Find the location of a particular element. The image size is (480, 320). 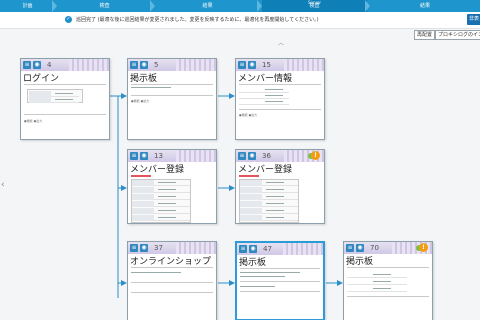

screen-card: ≡ ◉ 5 掲示板 ●機能 ●最大 is located at coordinates (172, 99).